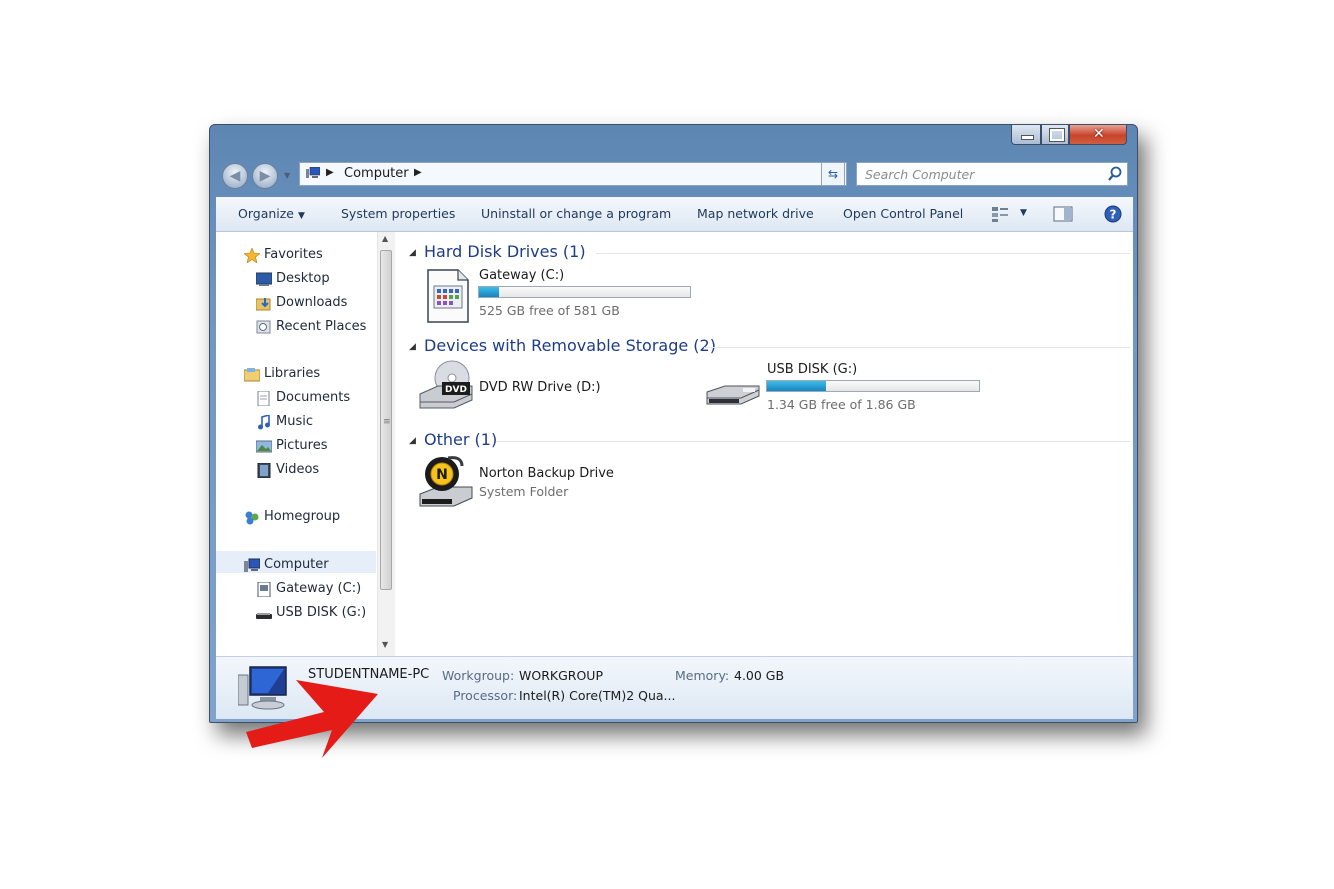 This screenshot has height=889, width=1334. Describe the element at coordinates (1055, 135) in the screenshot. I see `maximize-button` at that location.